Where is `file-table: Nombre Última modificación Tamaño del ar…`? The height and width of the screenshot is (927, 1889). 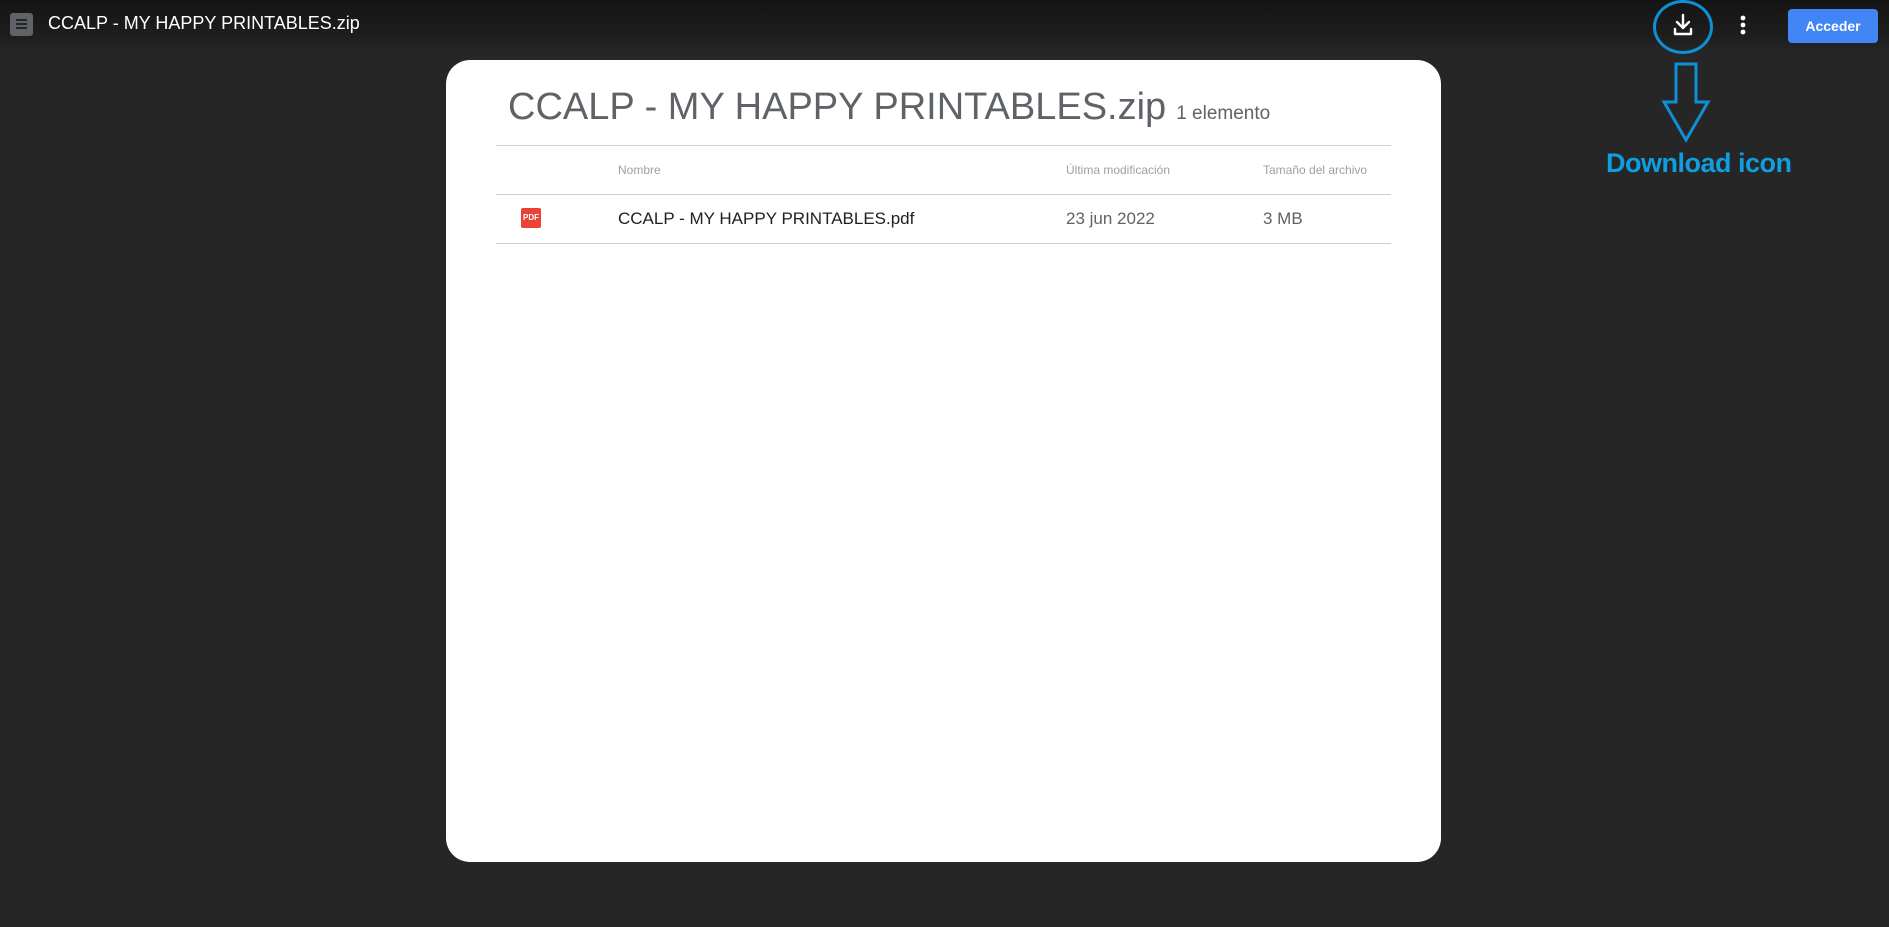 file-table: Nombre Última modificación Tamaño del ar… is located at coordinates (943, 194).